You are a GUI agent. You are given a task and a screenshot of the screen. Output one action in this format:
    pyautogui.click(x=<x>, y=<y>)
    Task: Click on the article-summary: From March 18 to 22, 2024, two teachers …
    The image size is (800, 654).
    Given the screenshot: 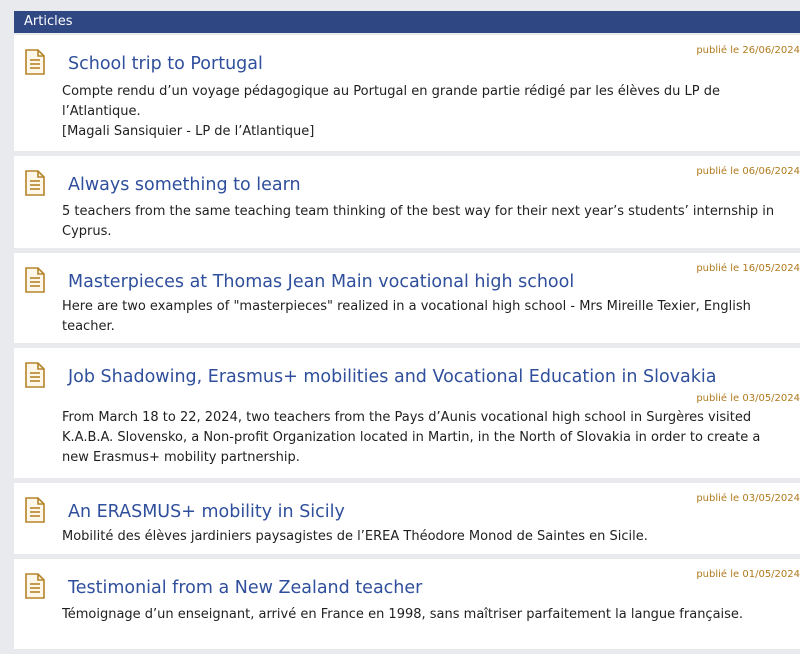 What is the action you would take?
    pyautogui.click(x=411, y=437)
    